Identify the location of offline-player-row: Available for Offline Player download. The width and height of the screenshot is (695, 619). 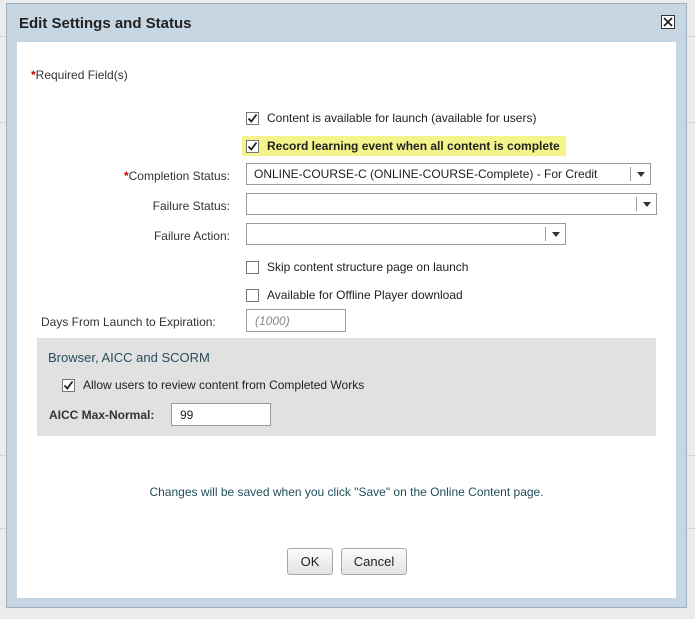
(354, 295).